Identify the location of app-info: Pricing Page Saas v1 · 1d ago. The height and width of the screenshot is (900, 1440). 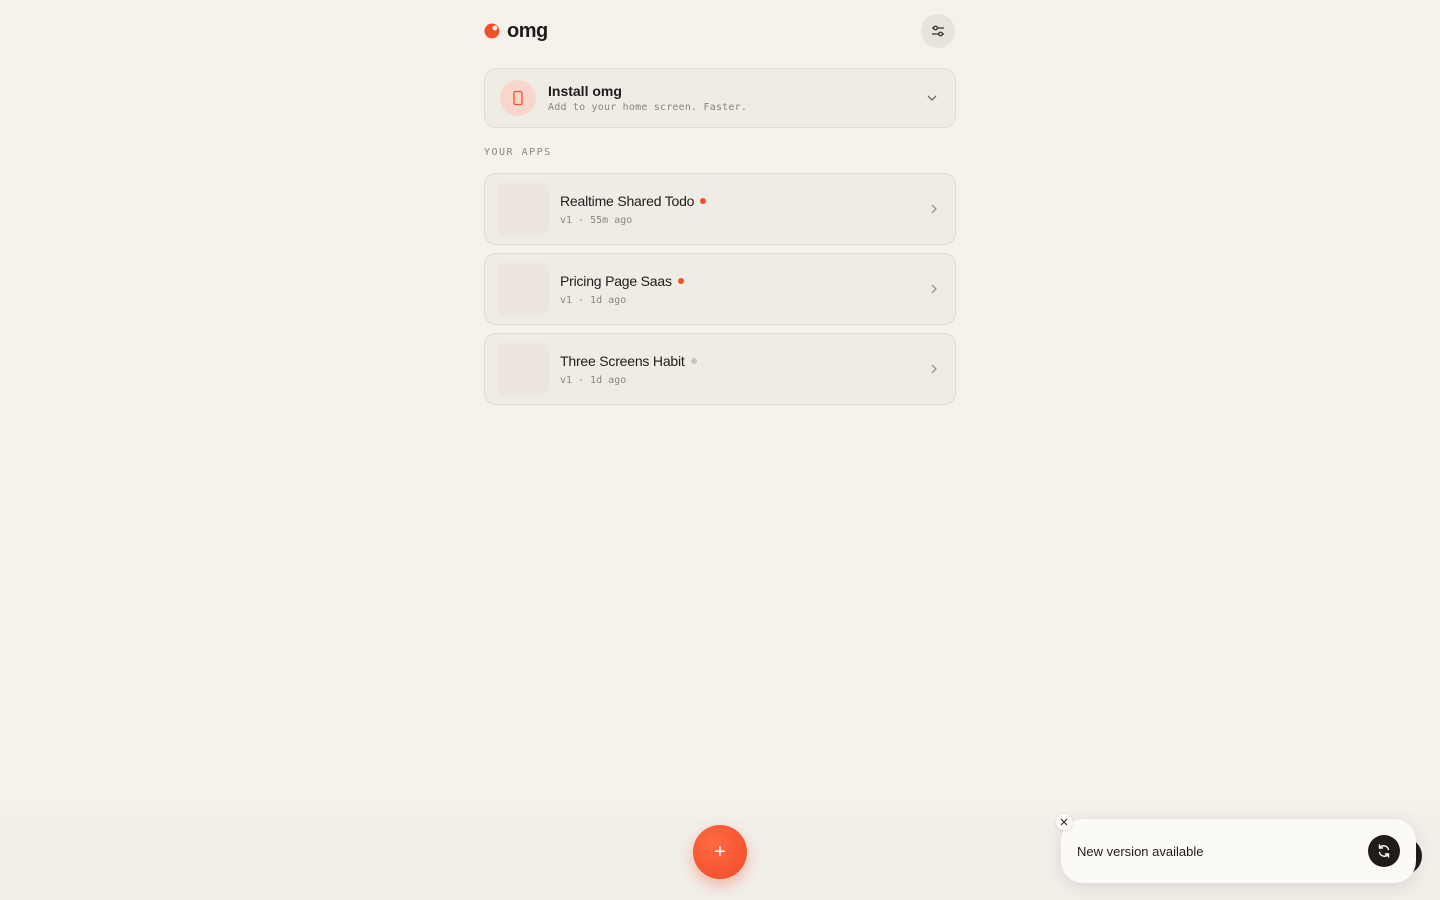
(743, 289).